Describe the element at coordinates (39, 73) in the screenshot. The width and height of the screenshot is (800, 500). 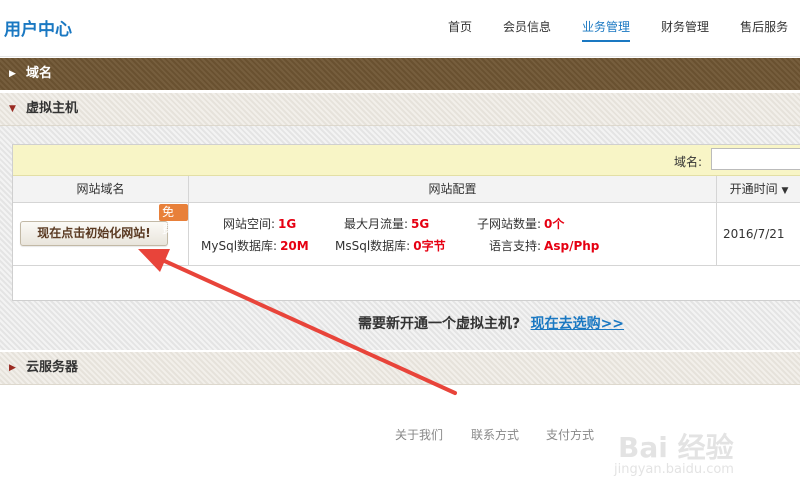
I see `section-domain-label: 域名` at that location.